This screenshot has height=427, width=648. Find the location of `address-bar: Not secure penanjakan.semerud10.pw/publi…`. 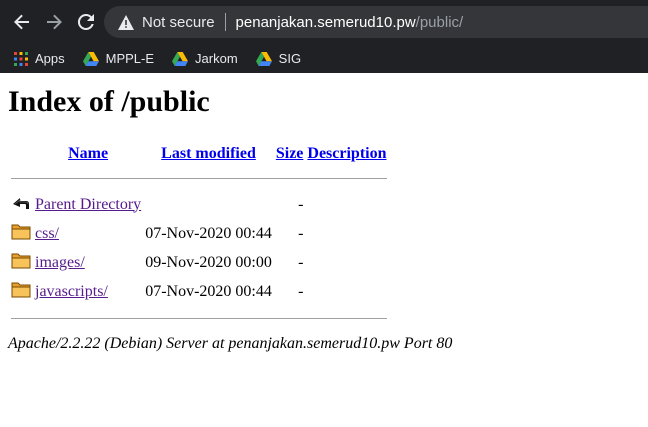

address-bar: Not secure penanjakan.semerud10.pw/publi… is located at coordinates (376, 22).